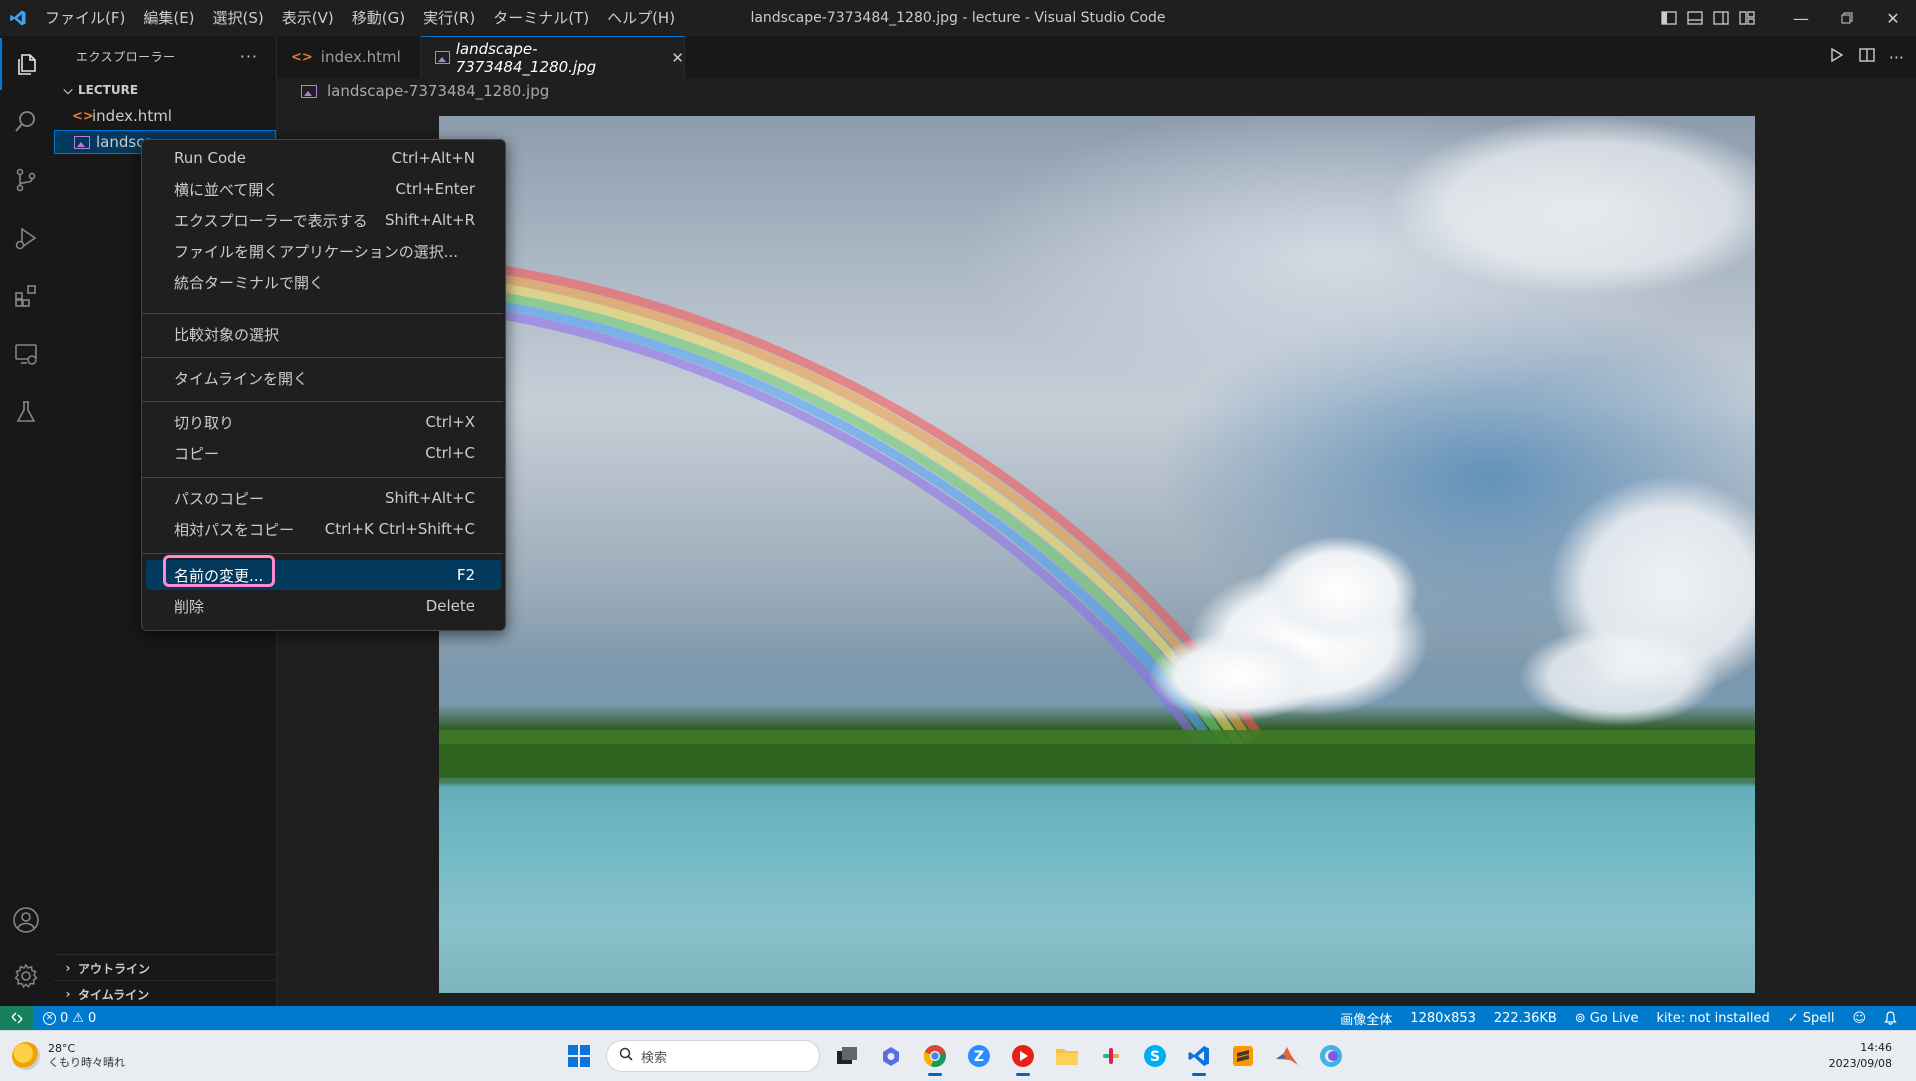  I want to click on menu-selection: 選択(S), so click(238, 18).